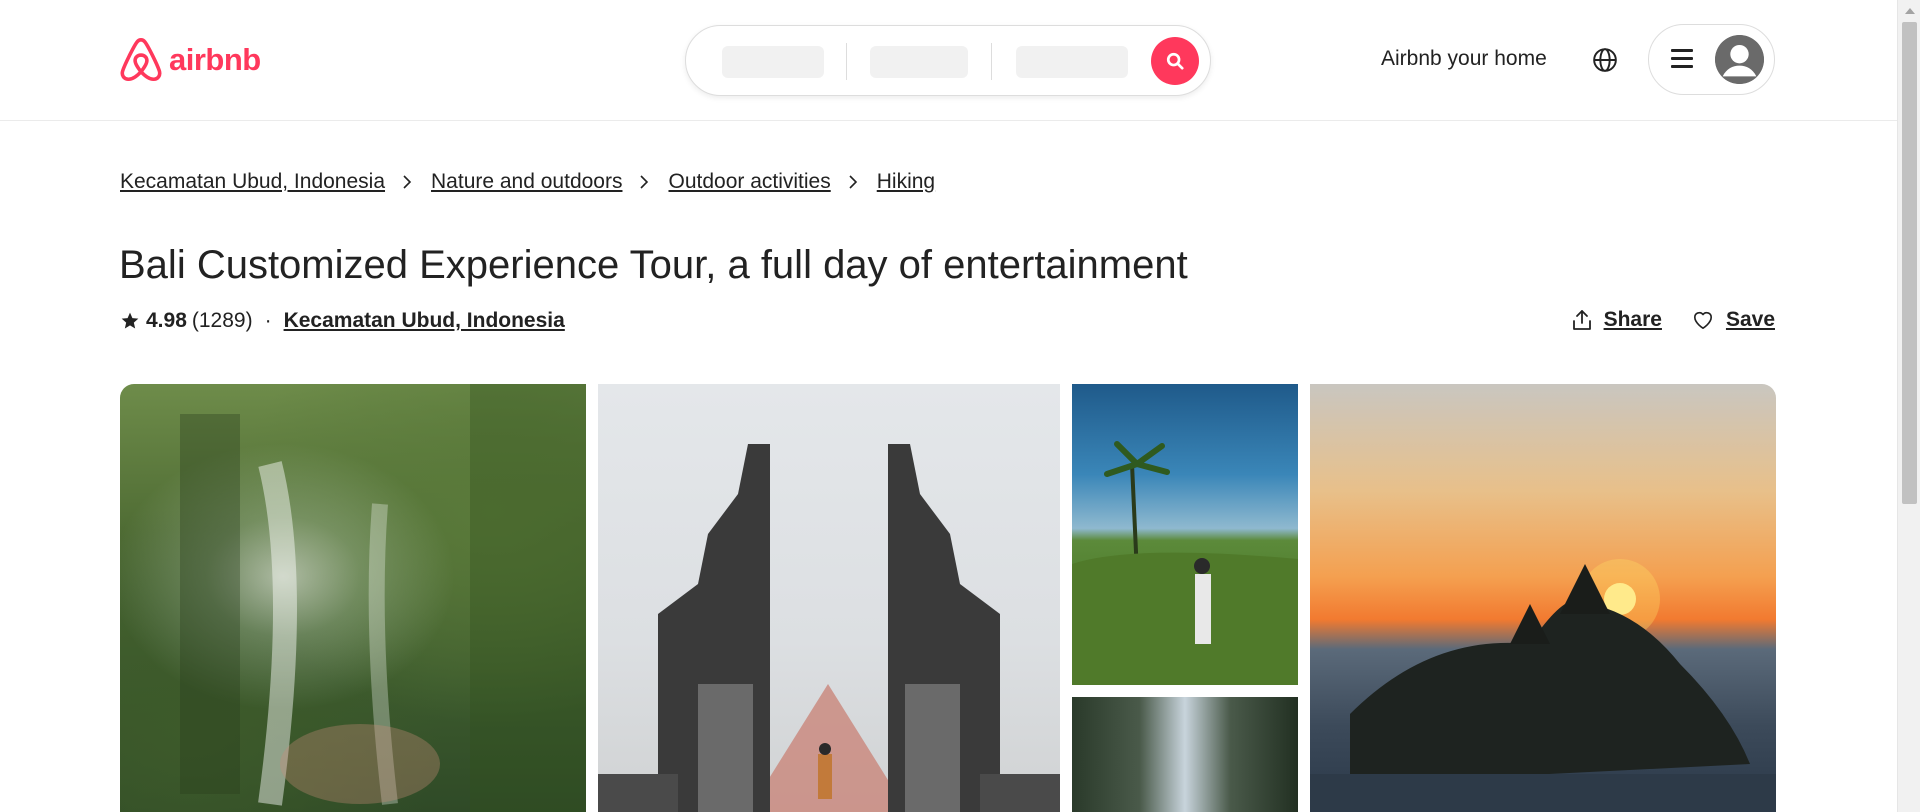 The image size is (1920, 812). I want to click on search-when-placeholder, so click(919, 62).